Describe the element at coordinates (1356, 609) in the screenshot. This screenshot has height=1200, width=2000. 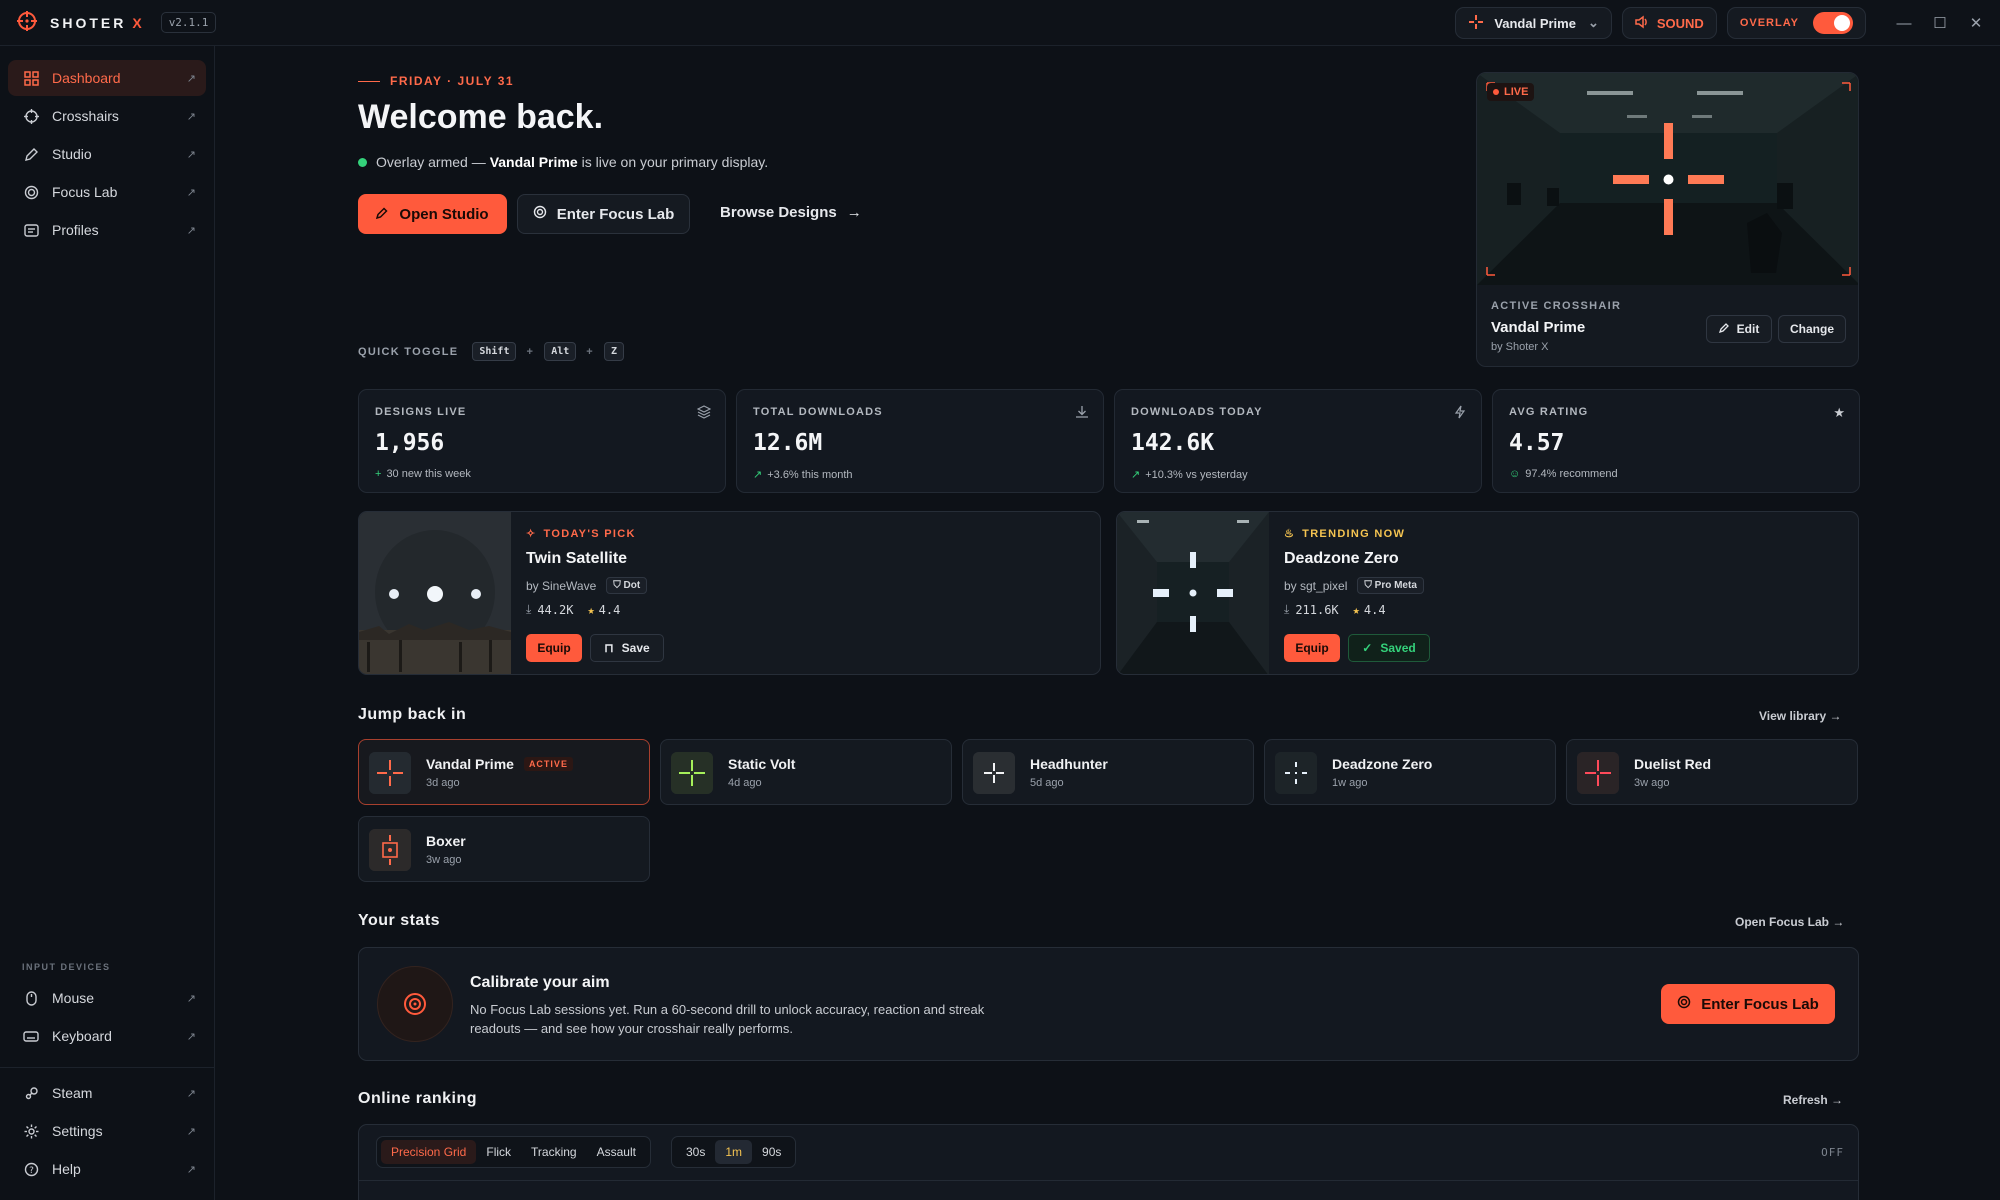
I see `star-icon: ★` at that location.